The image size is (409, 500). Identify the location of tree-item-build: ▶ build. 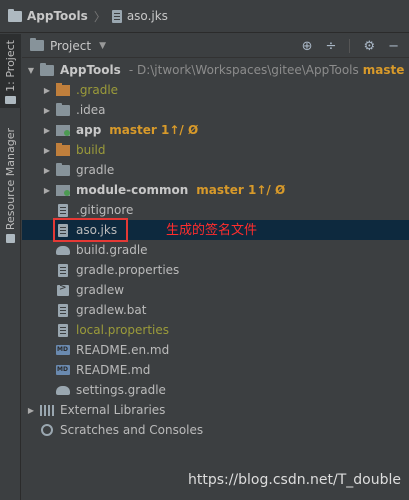
(215, 150).